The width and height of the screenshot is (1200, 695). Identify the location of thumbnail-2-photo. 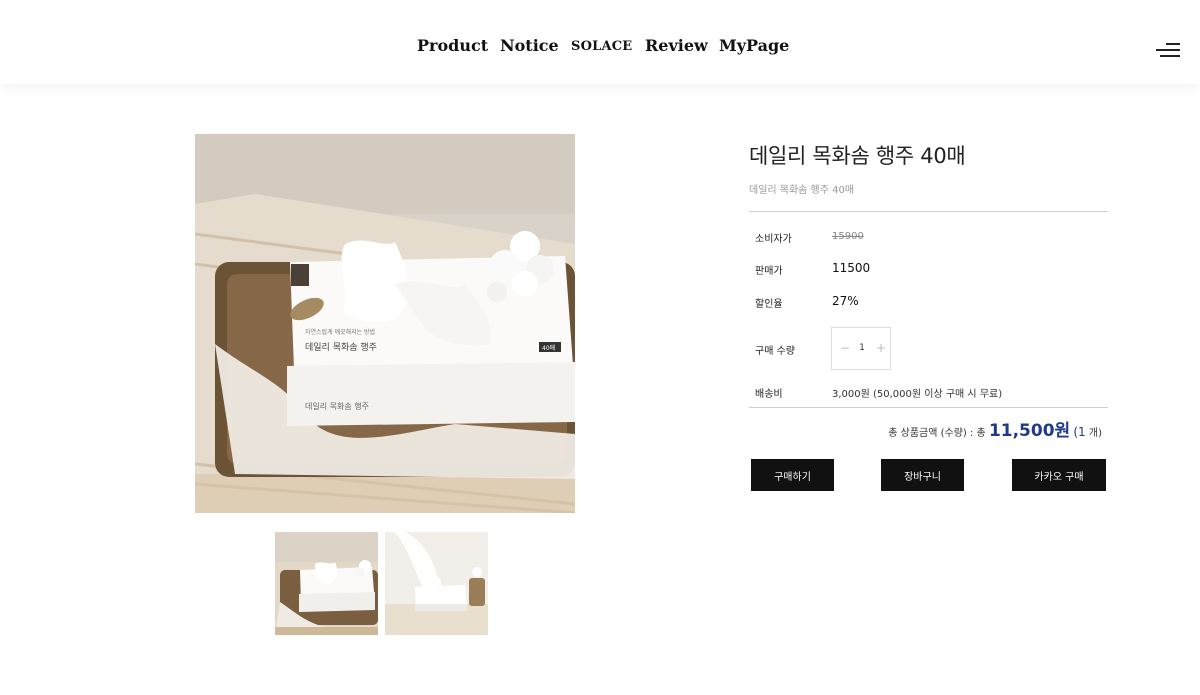
(436, 583).